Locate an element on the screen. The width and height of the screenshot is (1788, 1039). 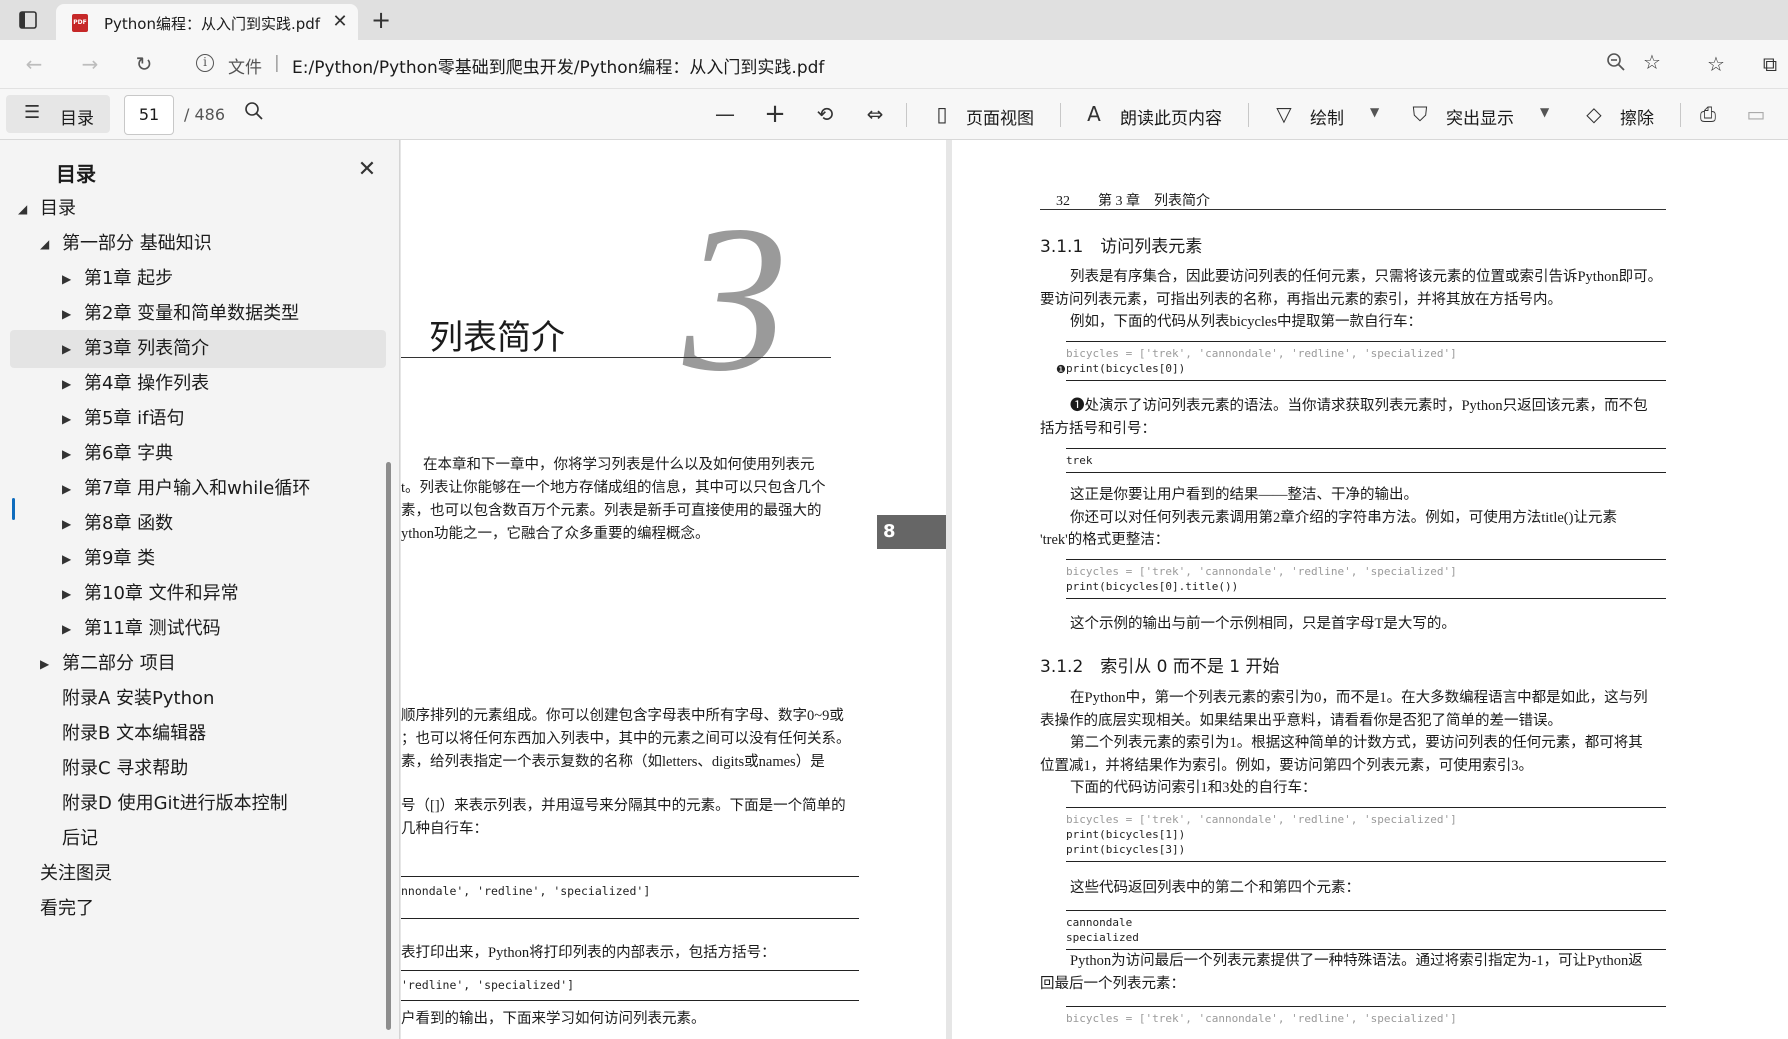
sidebar-title: 目录 is located at coordinates (76, 174).